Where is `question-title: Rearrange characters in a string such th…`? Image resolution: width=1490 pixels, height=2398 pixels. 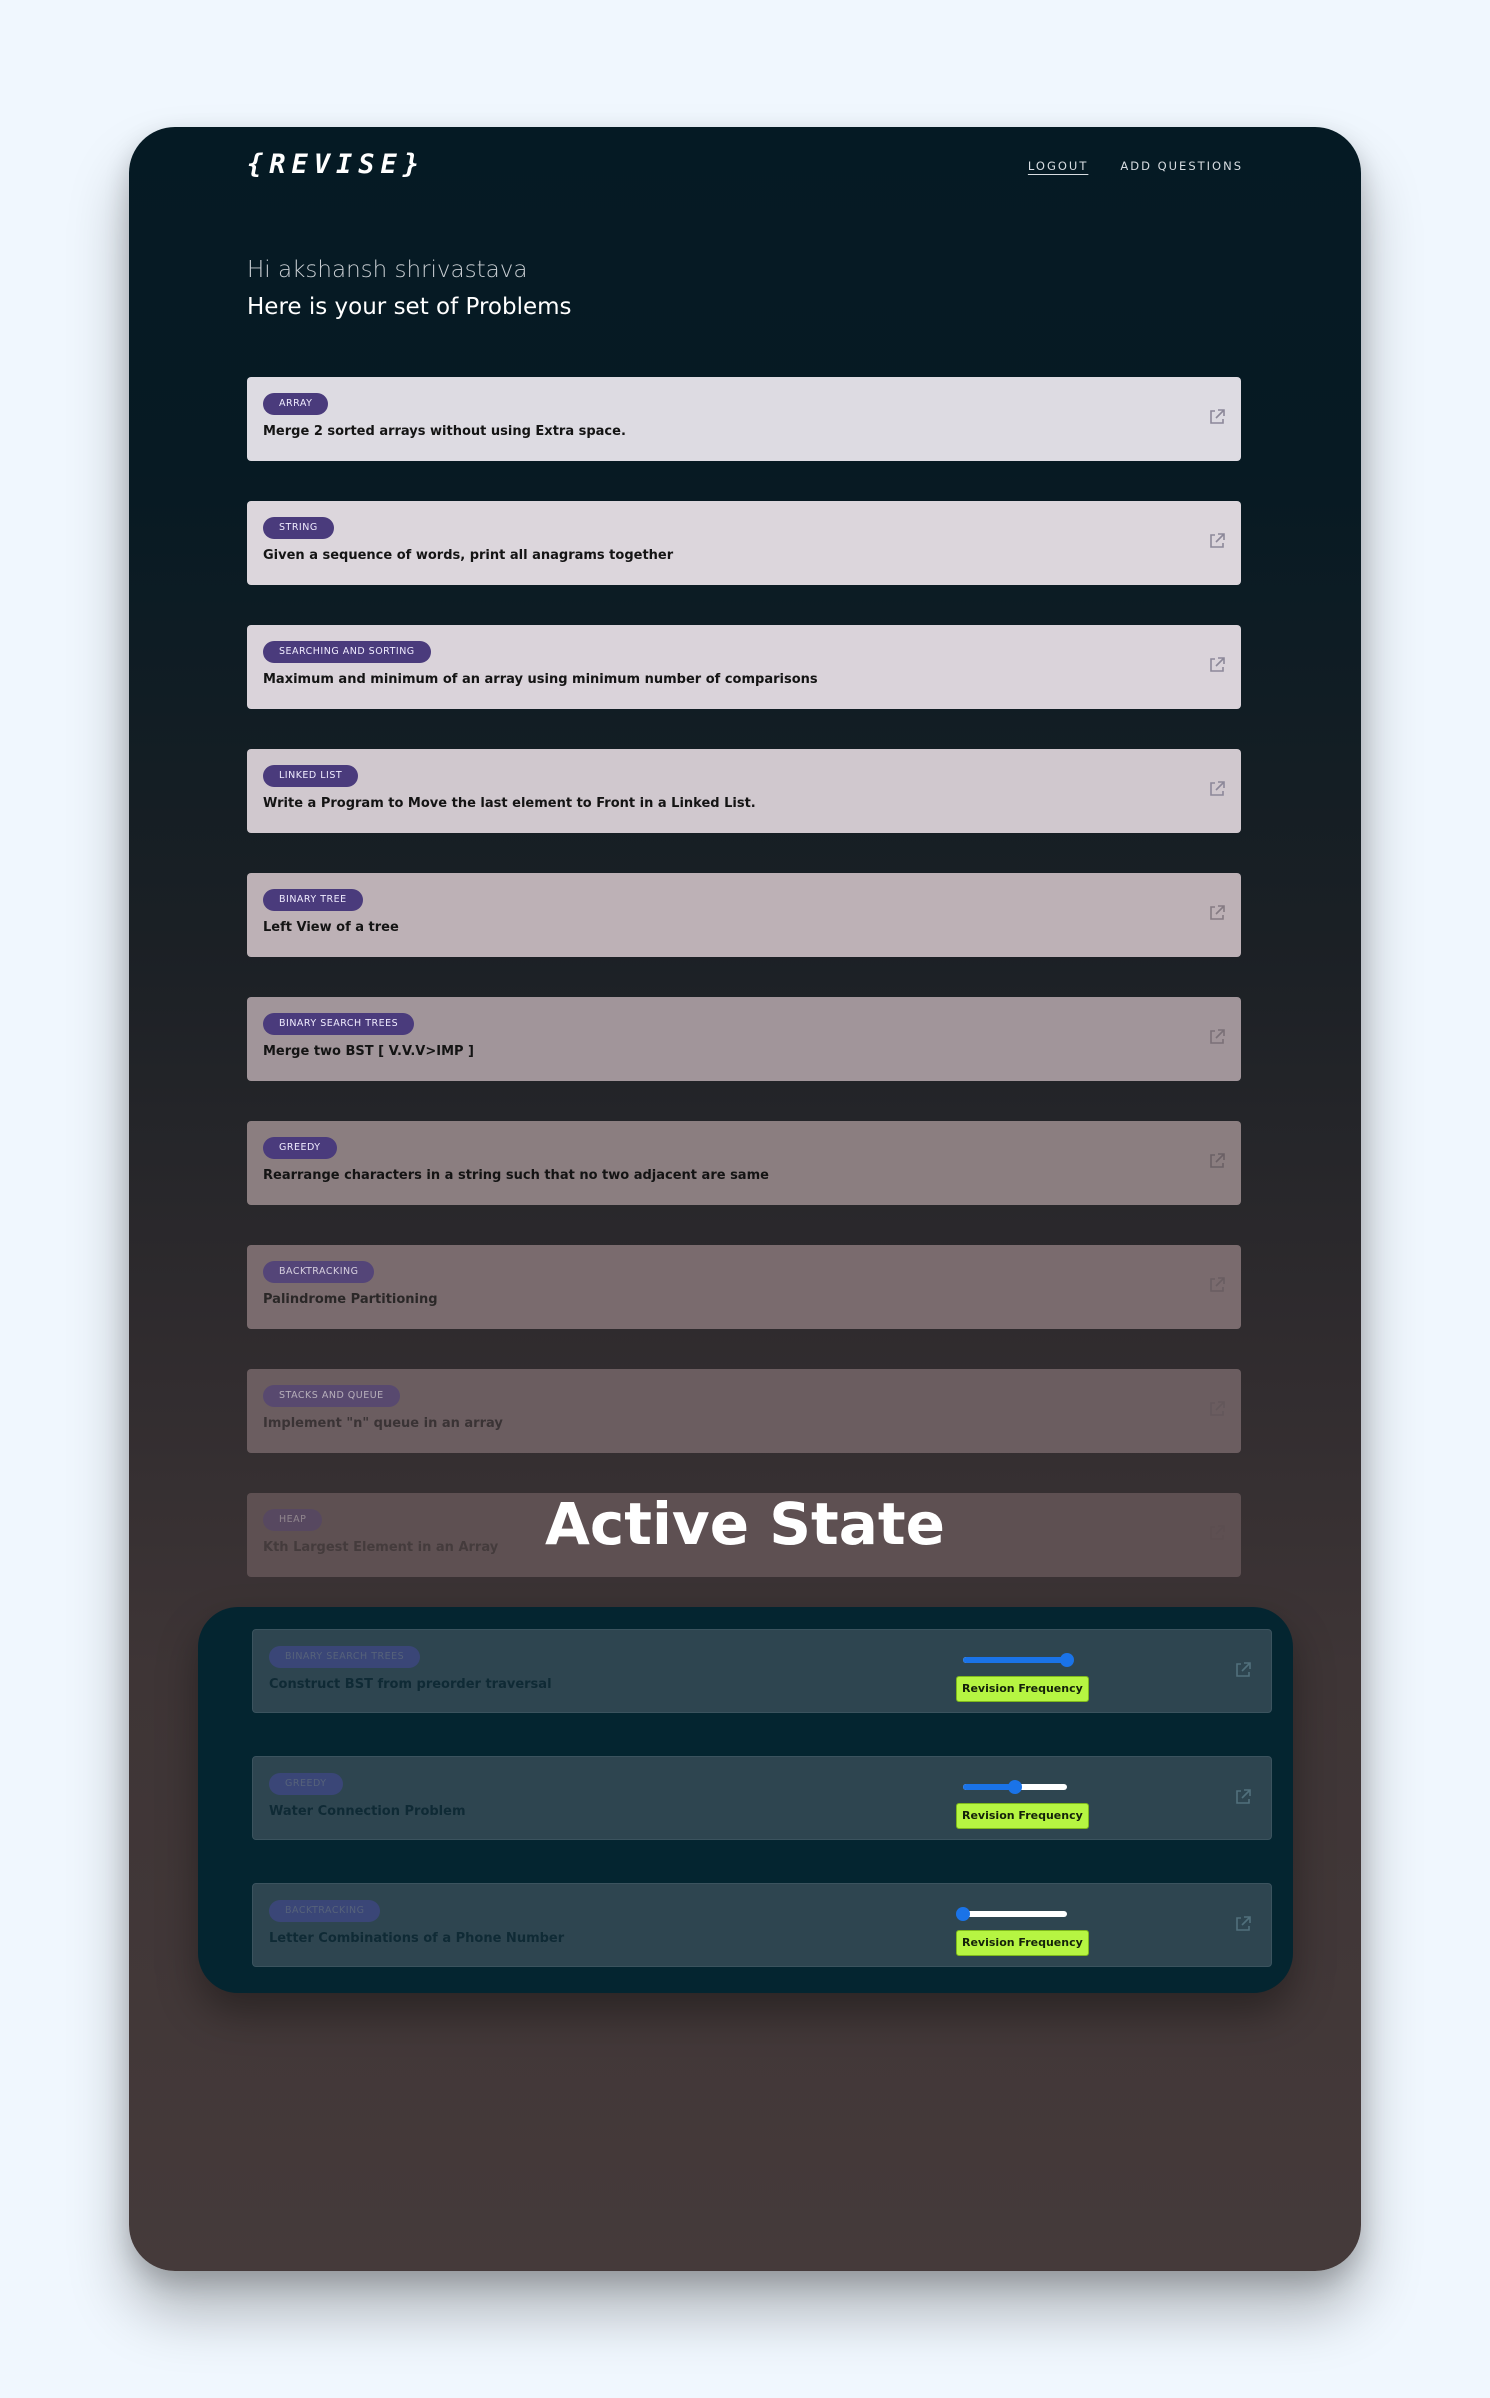
question-title: Rearrange characters in a string such th… is located at coordinates (516, 1175).